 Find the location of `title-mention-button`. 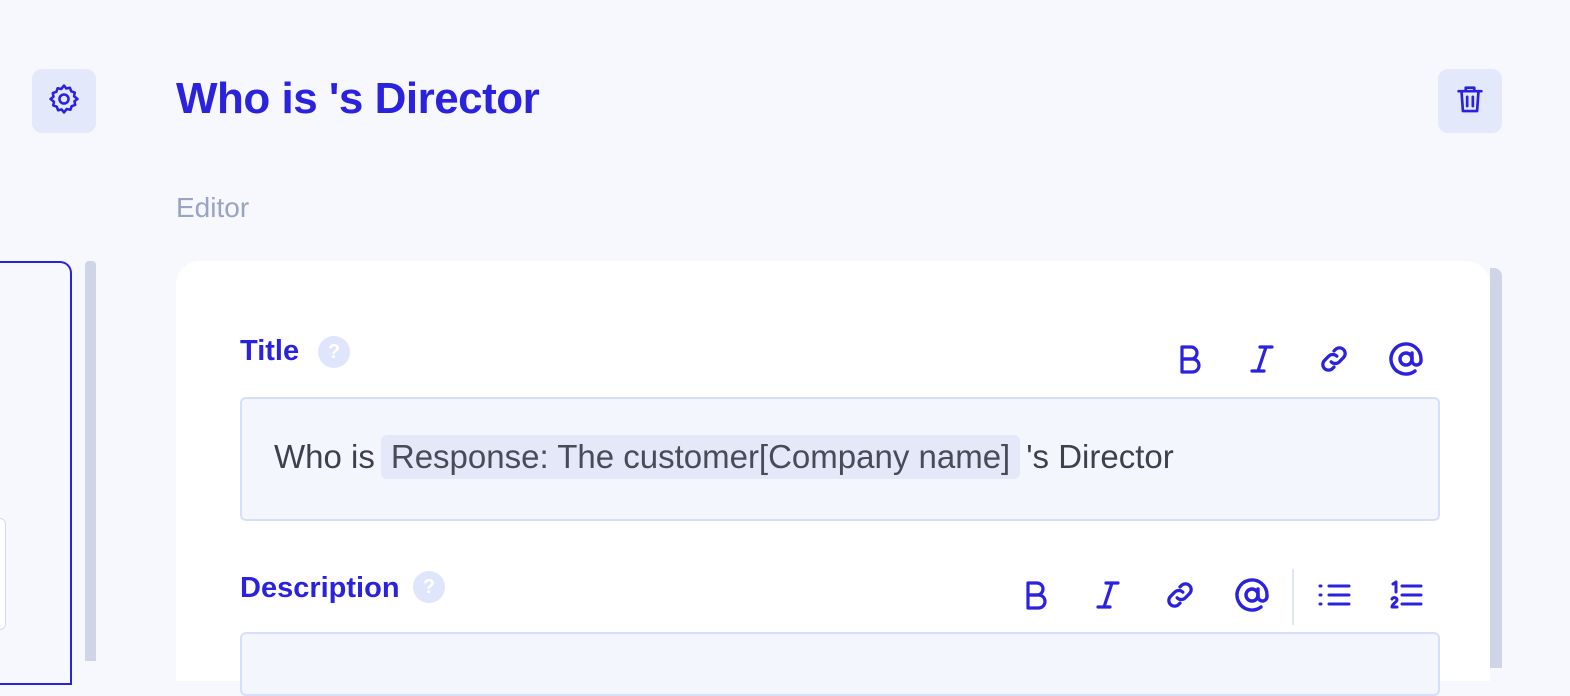

title-mention-button is located at coordinates (1406, 361).